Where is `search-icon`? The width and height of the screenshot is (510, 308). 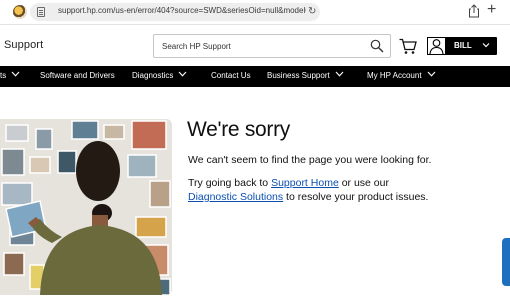 search-icon is located at coordinates (377, 46).